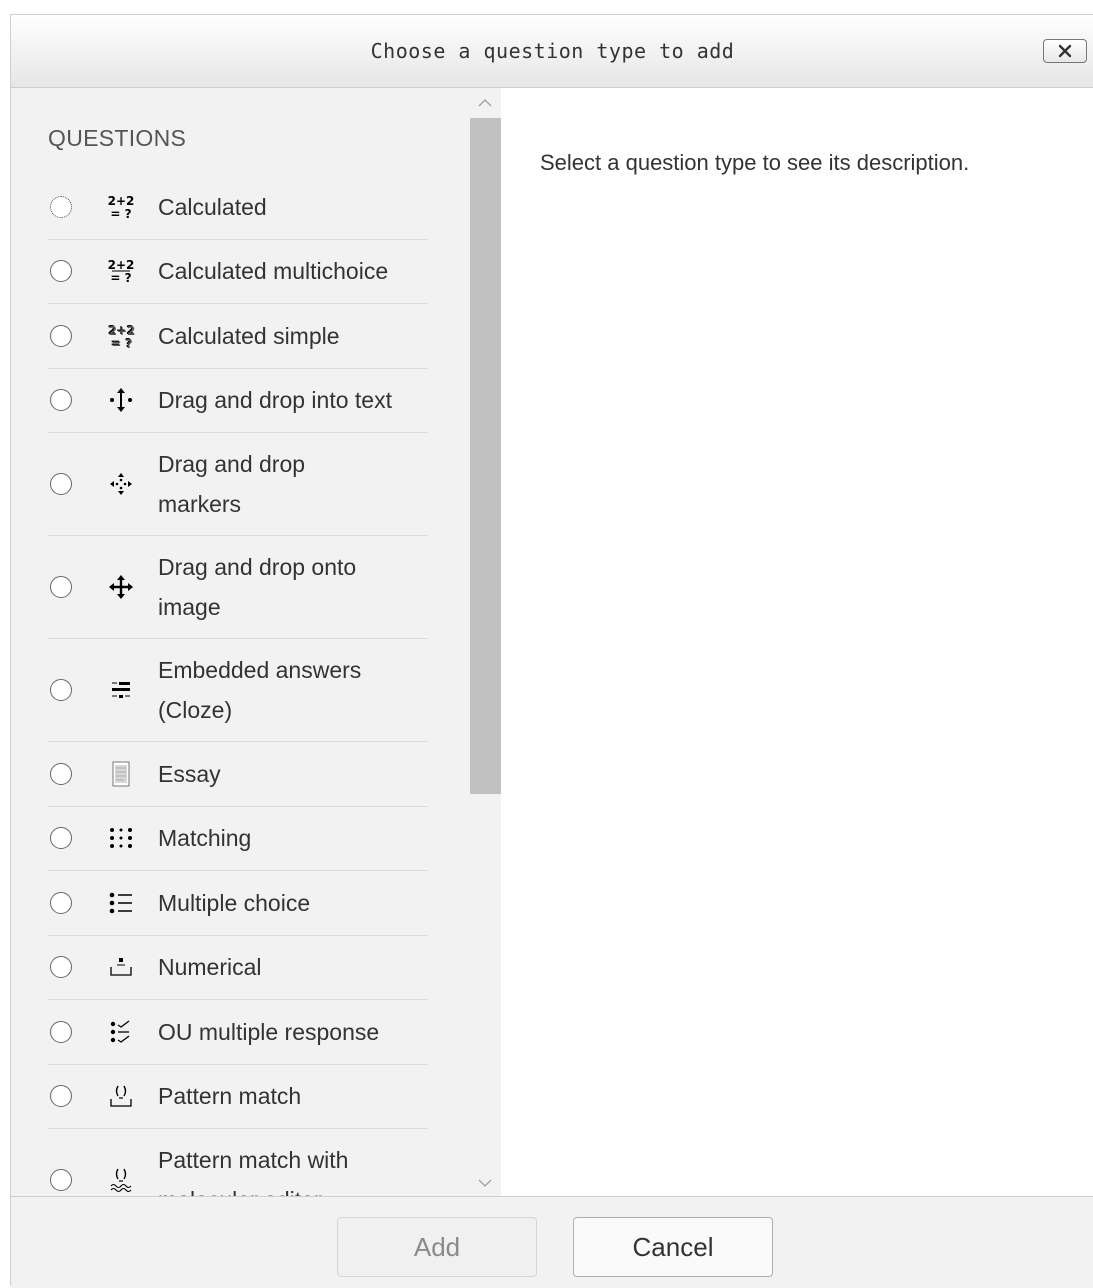  Describe the element at coordinates (212, 206) in the screenshot. I see `question-label: Calculated` at that location.